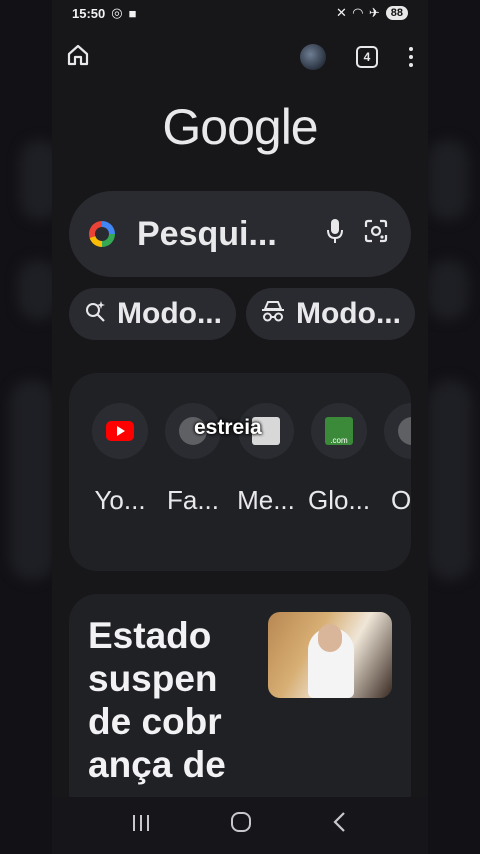  Describe the element at coordinates (228, 427) in the screenshot. I see `video-caption: estreia` at that location.